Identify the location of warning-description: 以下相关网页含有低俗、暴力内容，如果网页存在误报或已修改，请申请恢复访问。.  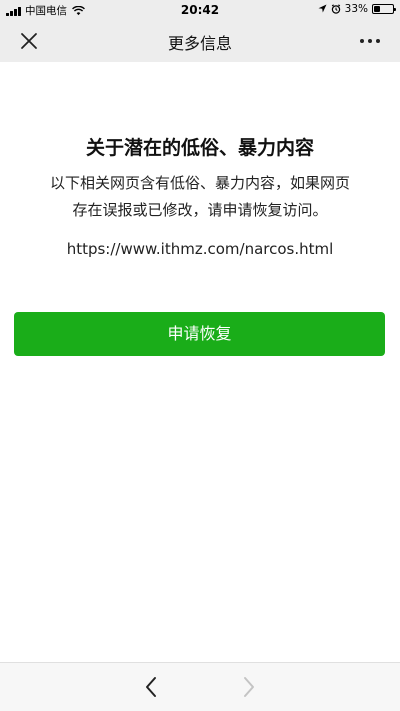
(200, 196).